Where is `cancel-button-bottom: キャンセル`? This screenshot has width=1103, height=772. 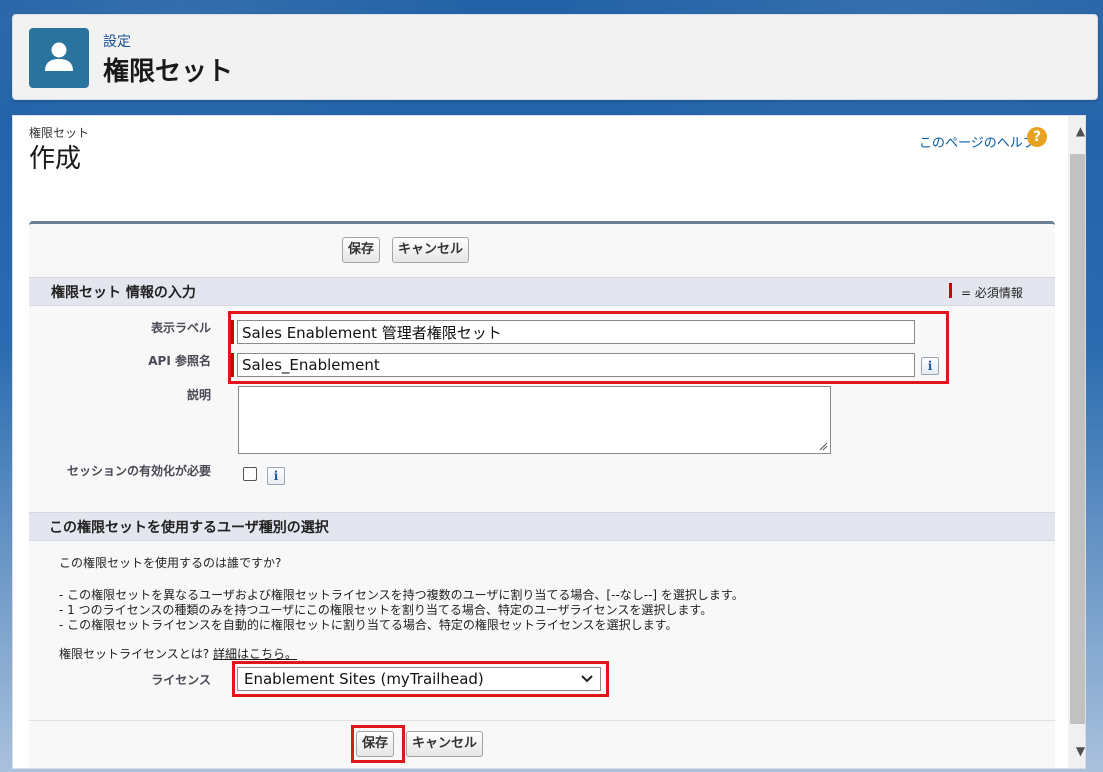 cancel-button-bottom: キャンセル is located at coordinates (445, 744).